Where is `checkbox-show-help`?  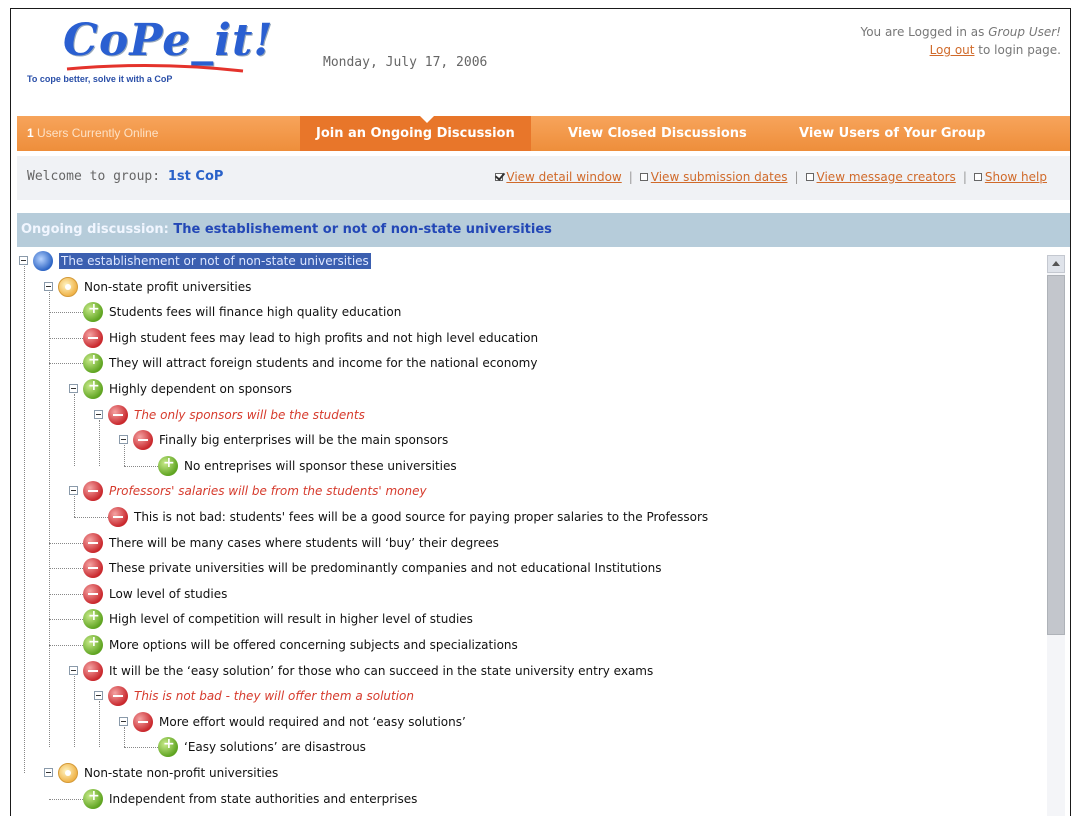
checkbox-show-help is located at coordinates (977, 177).